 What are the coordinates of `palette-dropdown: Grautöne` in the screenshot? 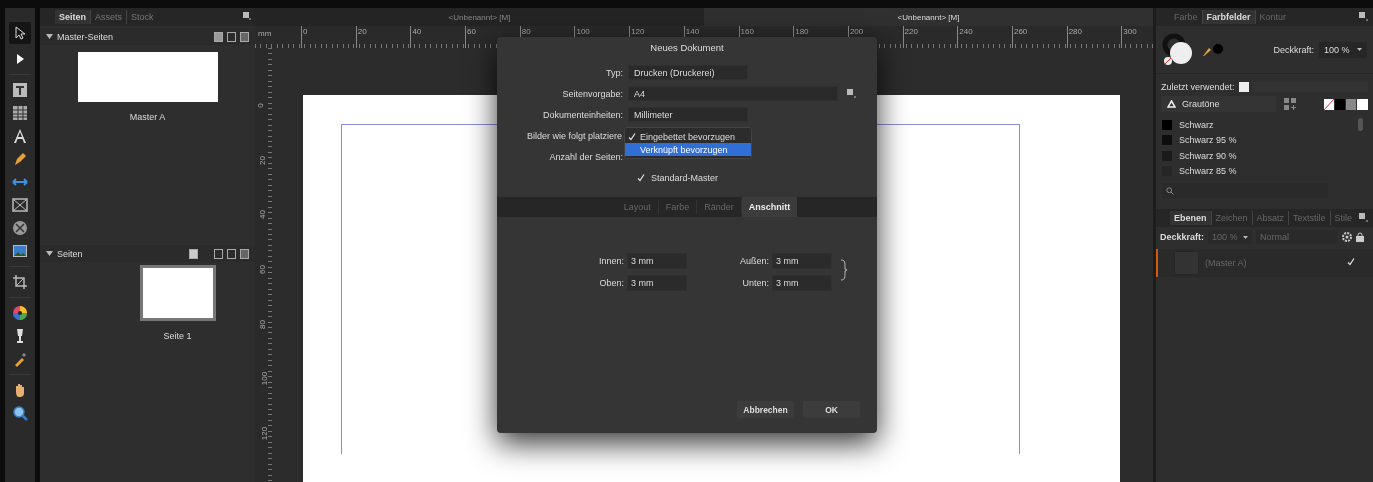 It's located at (1218, 104).